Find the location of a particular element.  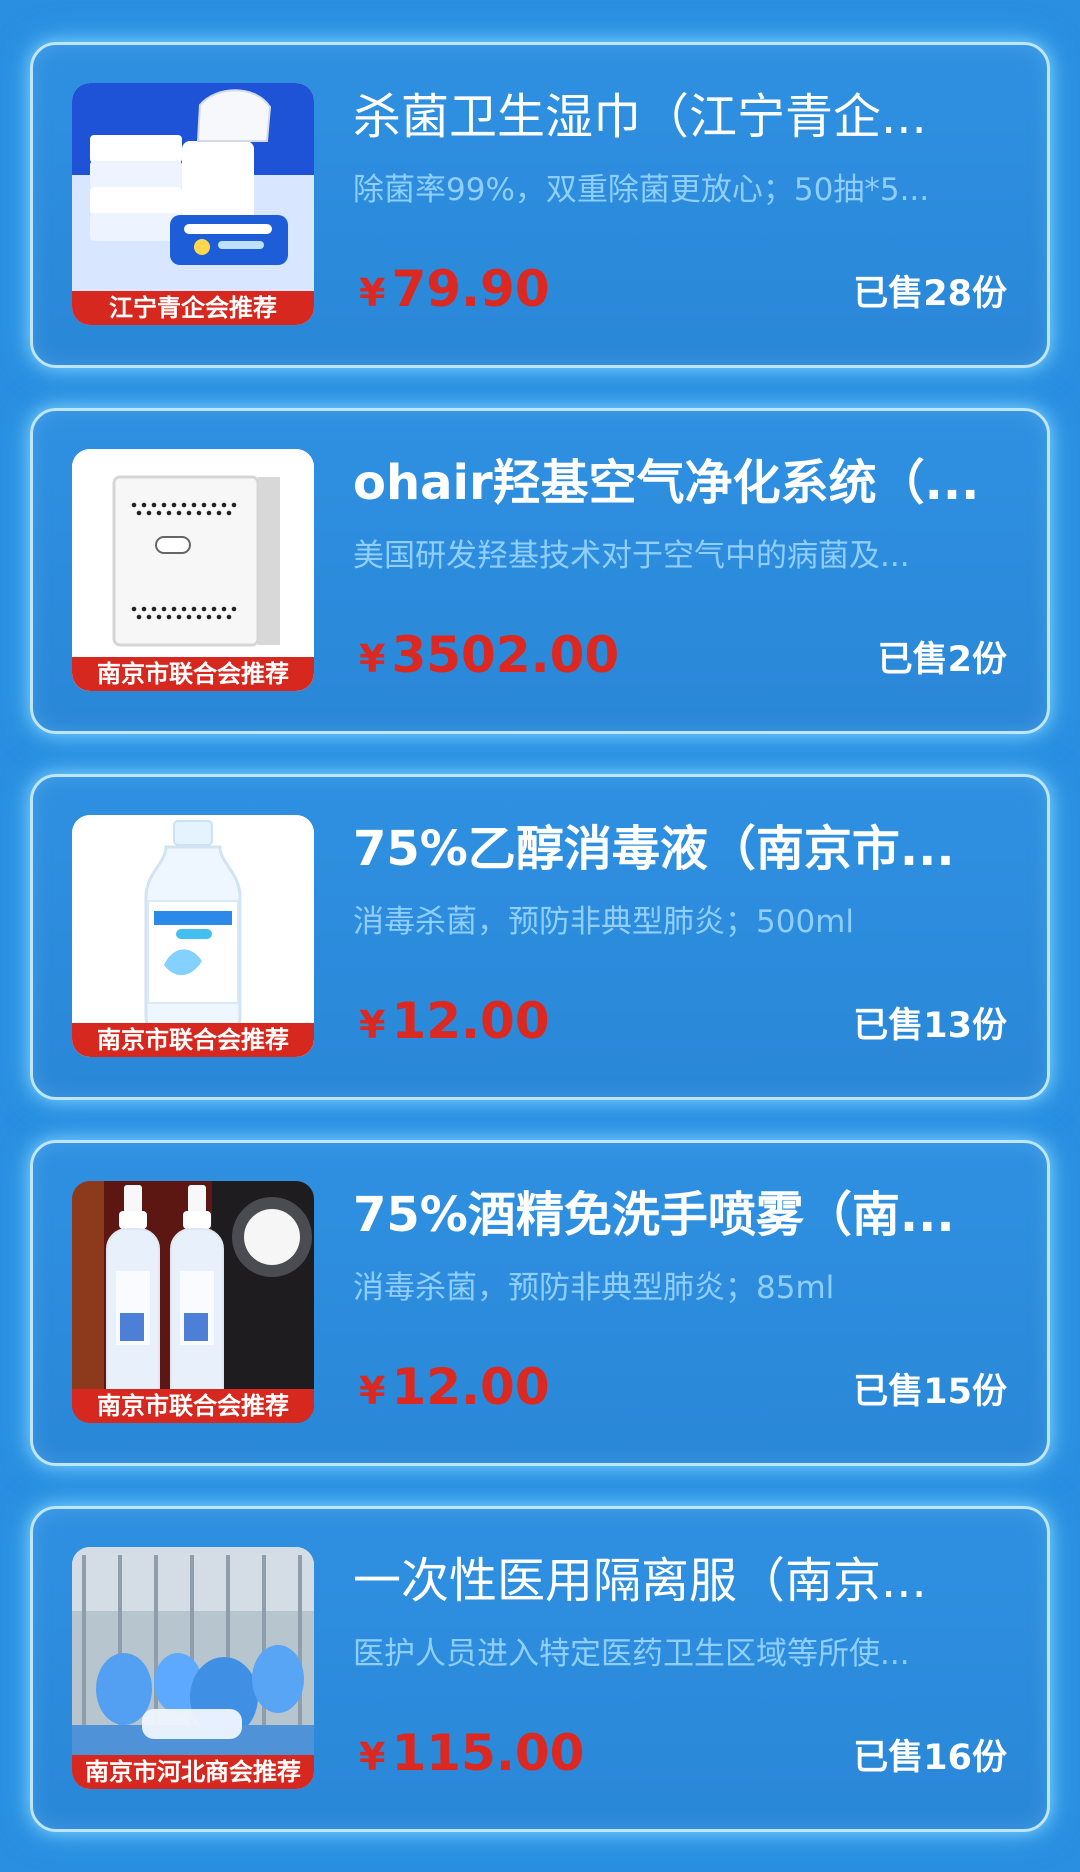

product-image-isolation-gown: 南京市河北商会推荐 is located at coordinates (193, 1668).